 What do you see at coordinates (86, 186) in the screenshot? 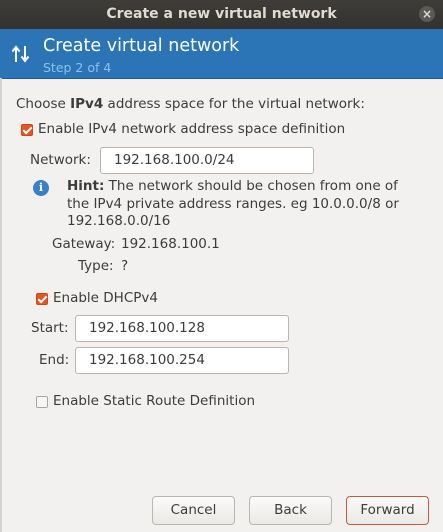
I see `hint-bold: Hint:` at bounding box center [86, 186].